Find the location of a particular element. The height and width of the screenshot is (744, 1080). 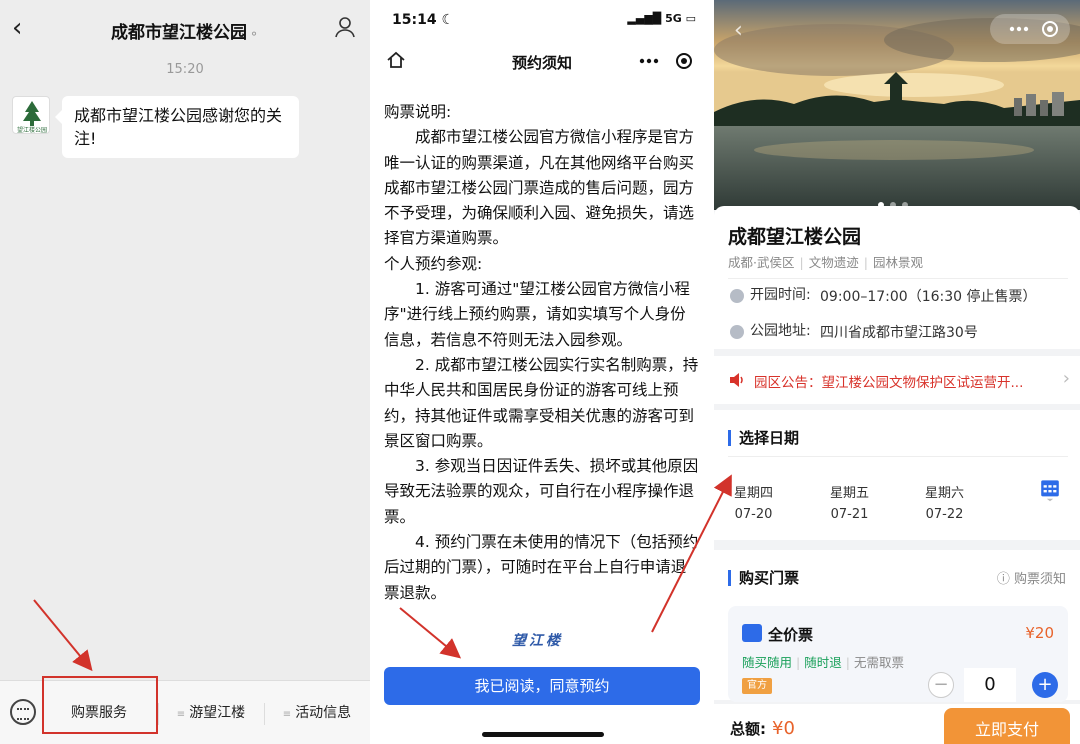

chat-message-bubble: 成都市望江楼公园感谢您的关注! is located at coordinates (177, 127).